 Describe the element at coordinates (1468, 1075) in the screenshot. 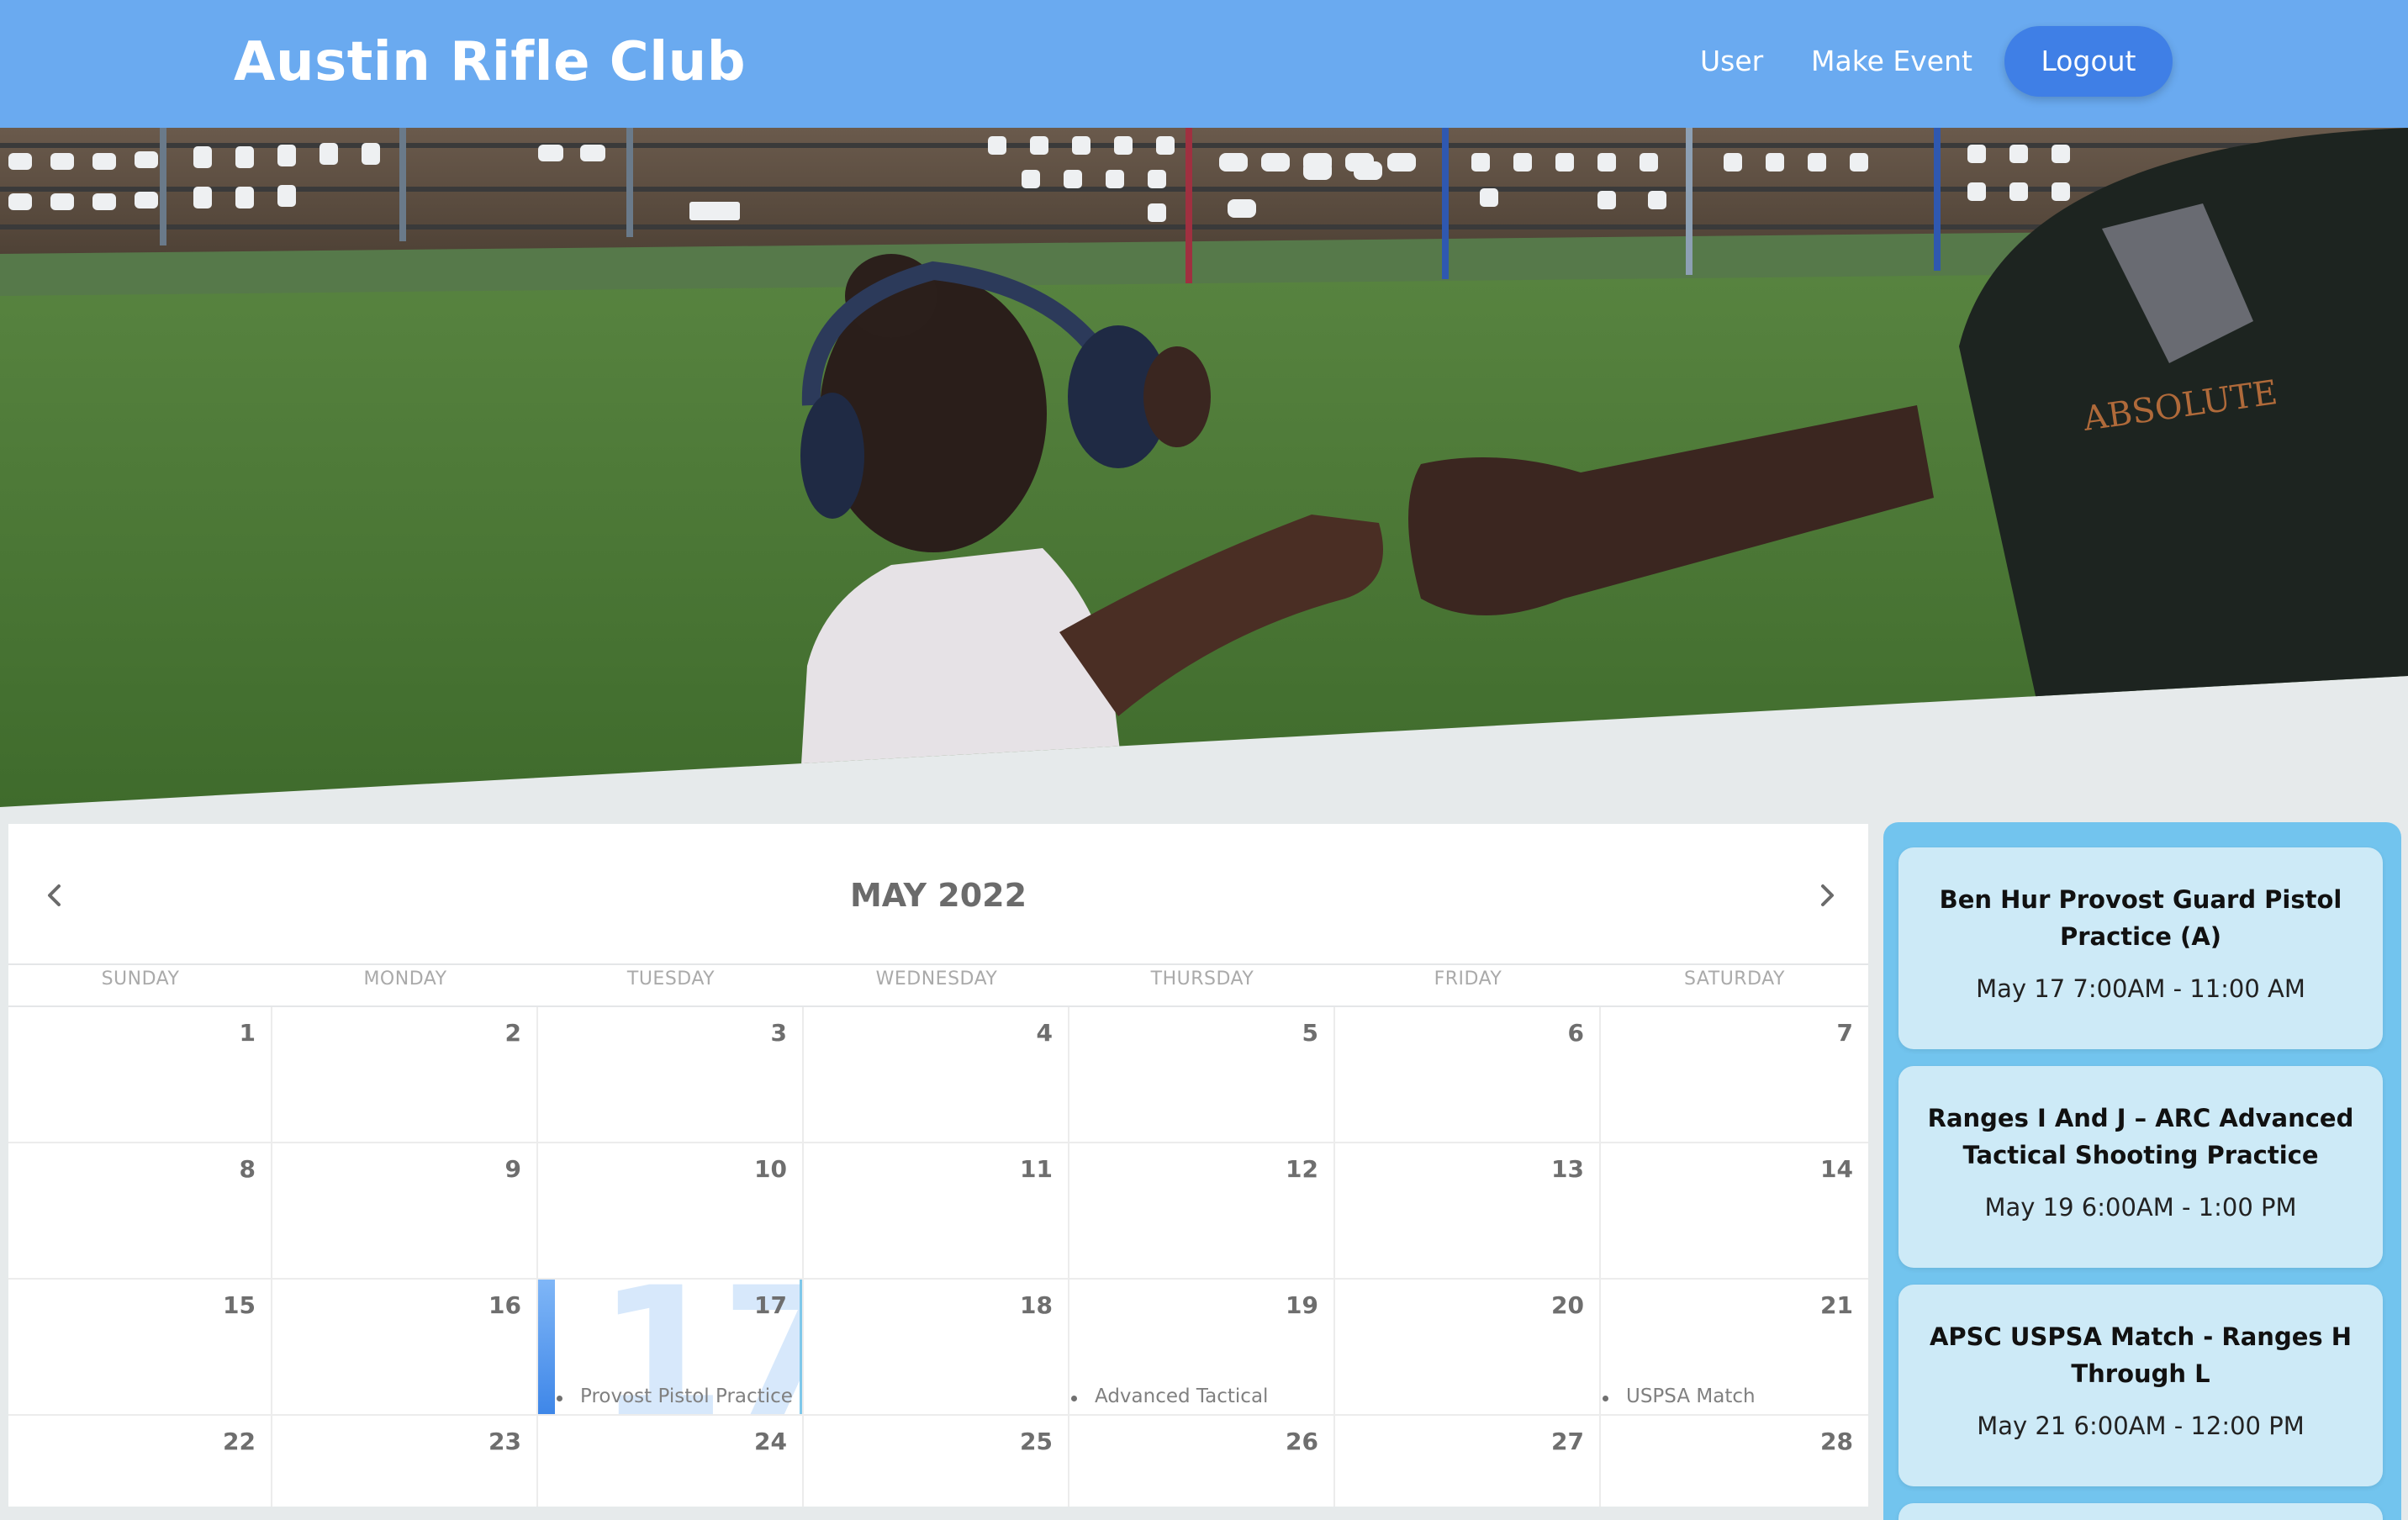

I see `calendar-day-cell: 6` at that location.